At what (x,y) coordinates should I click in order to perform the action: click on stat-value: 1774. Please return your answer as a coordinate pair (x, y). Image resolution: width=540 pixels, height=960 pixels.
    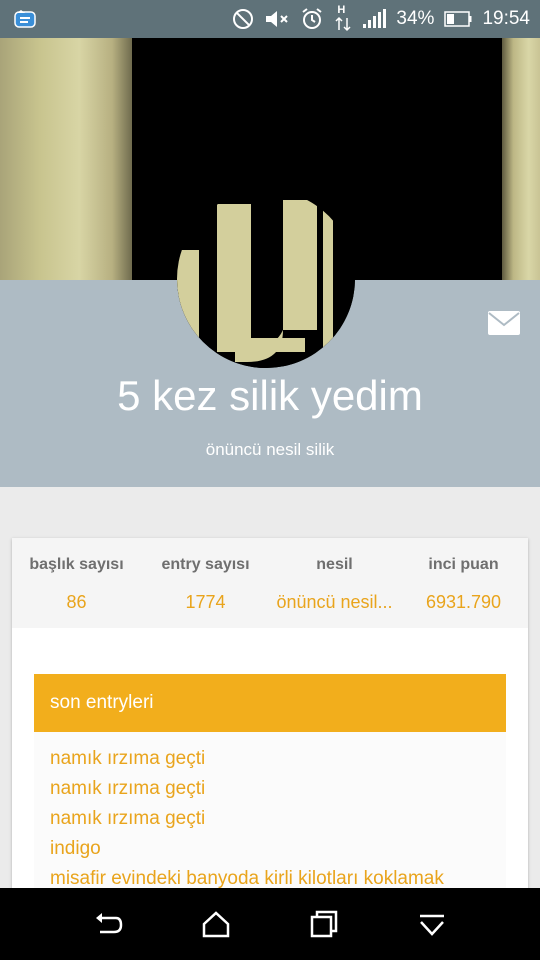
    Looking at the image, I should click on (205, 602).